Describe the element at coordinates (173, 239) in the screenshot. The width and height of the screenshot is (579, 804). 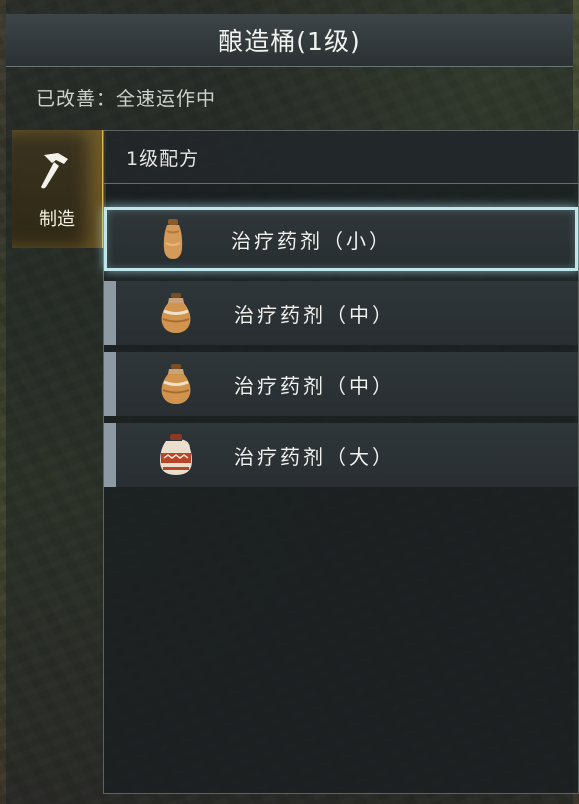
I see `small-potion-icon` at that location.